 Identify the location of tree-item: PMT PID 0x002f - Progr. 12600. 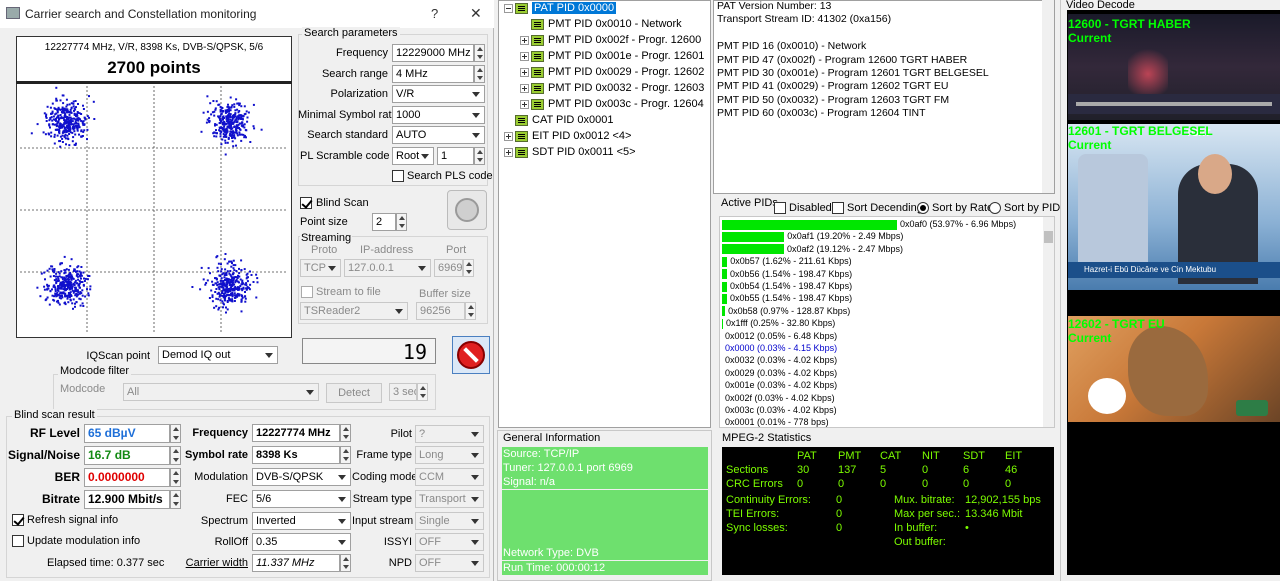
(610, 40).